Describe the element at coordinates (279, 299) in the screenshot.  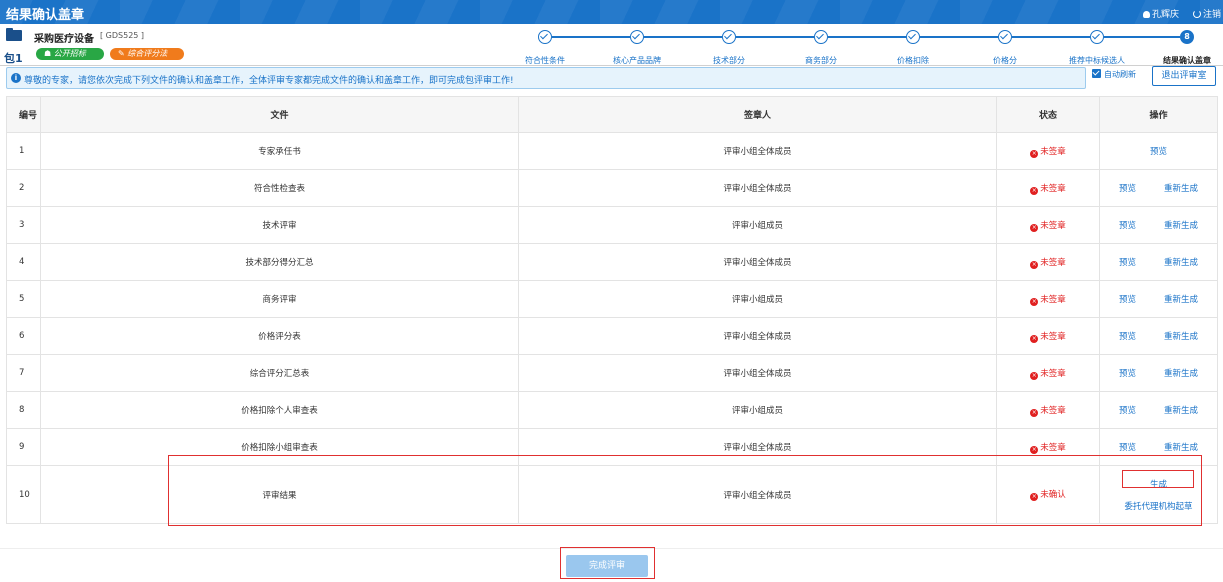
I see `cell-file: 商务评审` at that location.